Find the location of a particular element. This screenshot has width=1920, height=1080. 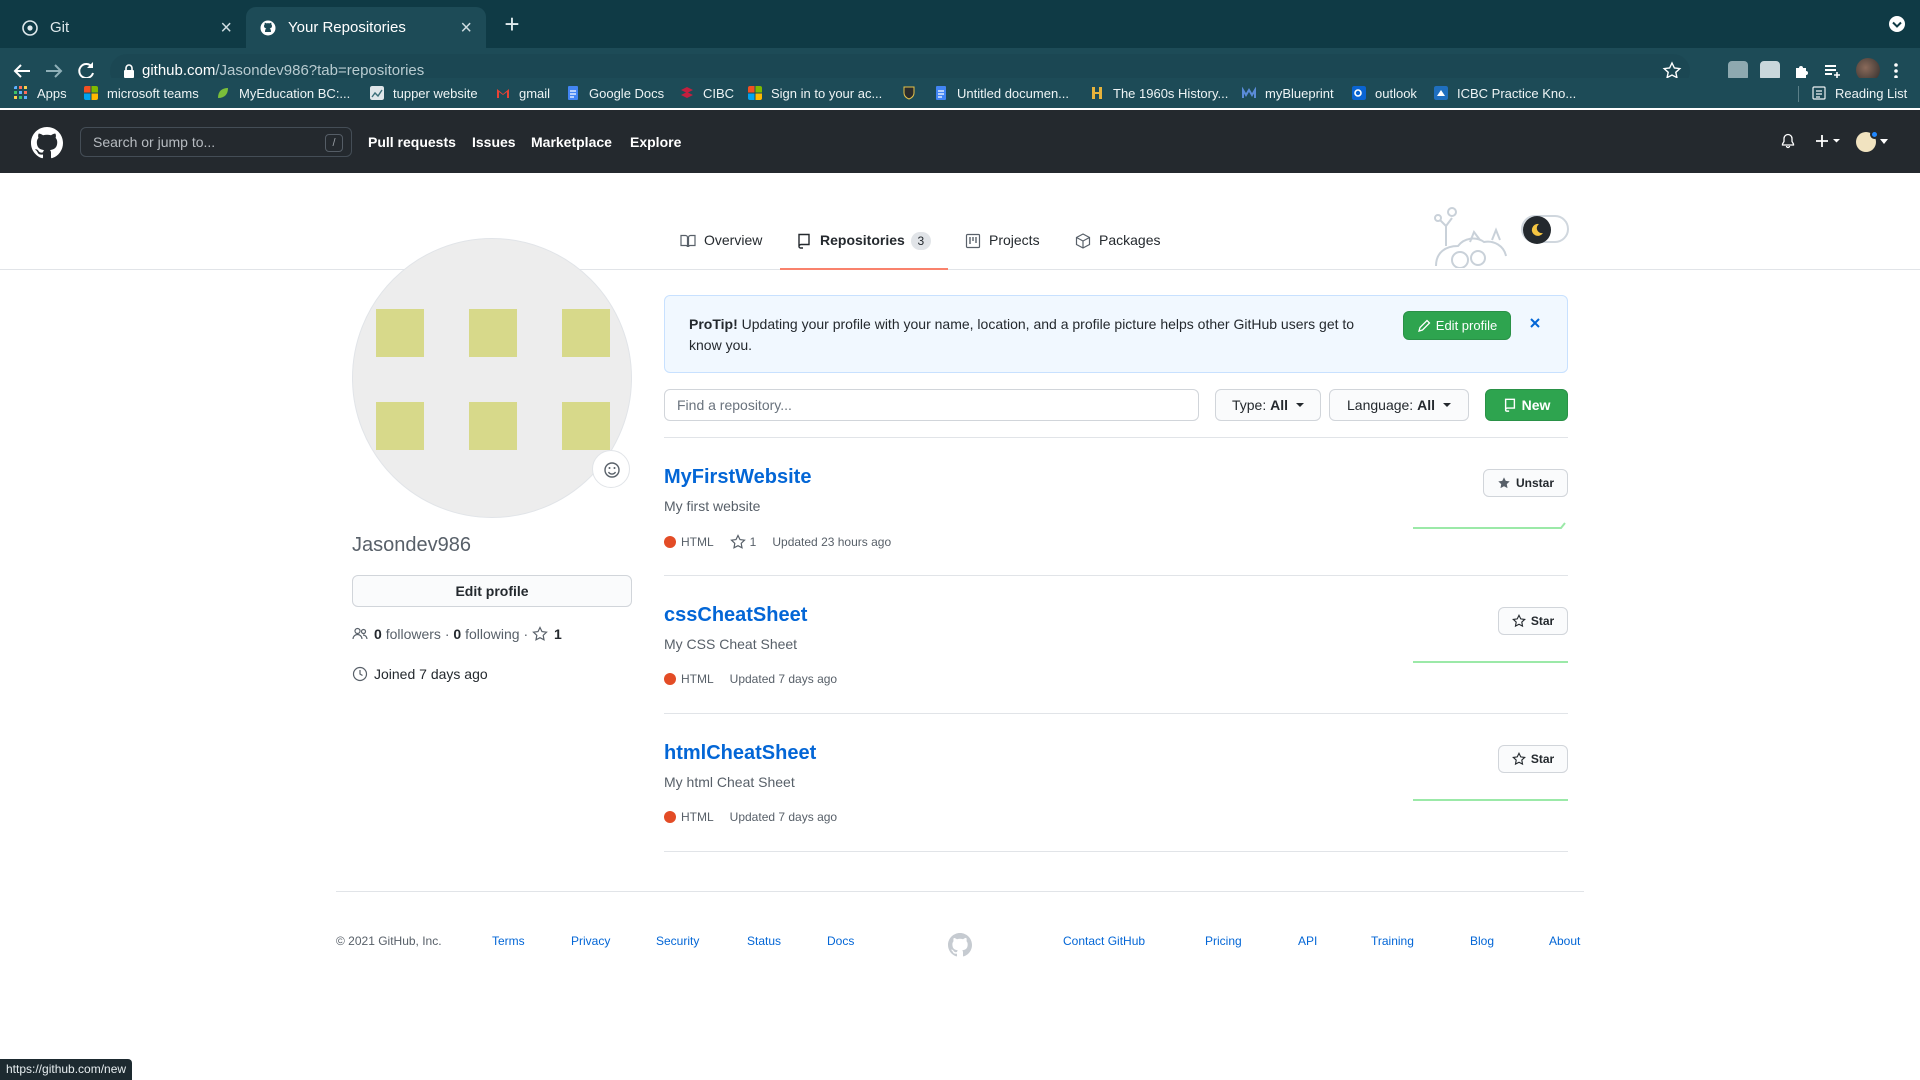

tab-packages: Packages is located at coordinates (1117, 251).